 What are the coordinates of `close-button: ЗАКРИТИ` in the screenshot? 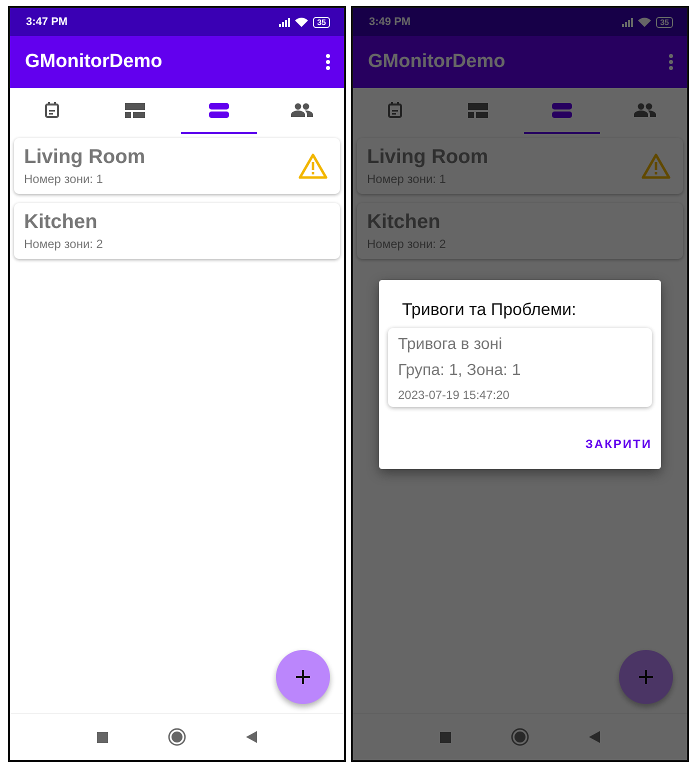 It's located at (618, 444).